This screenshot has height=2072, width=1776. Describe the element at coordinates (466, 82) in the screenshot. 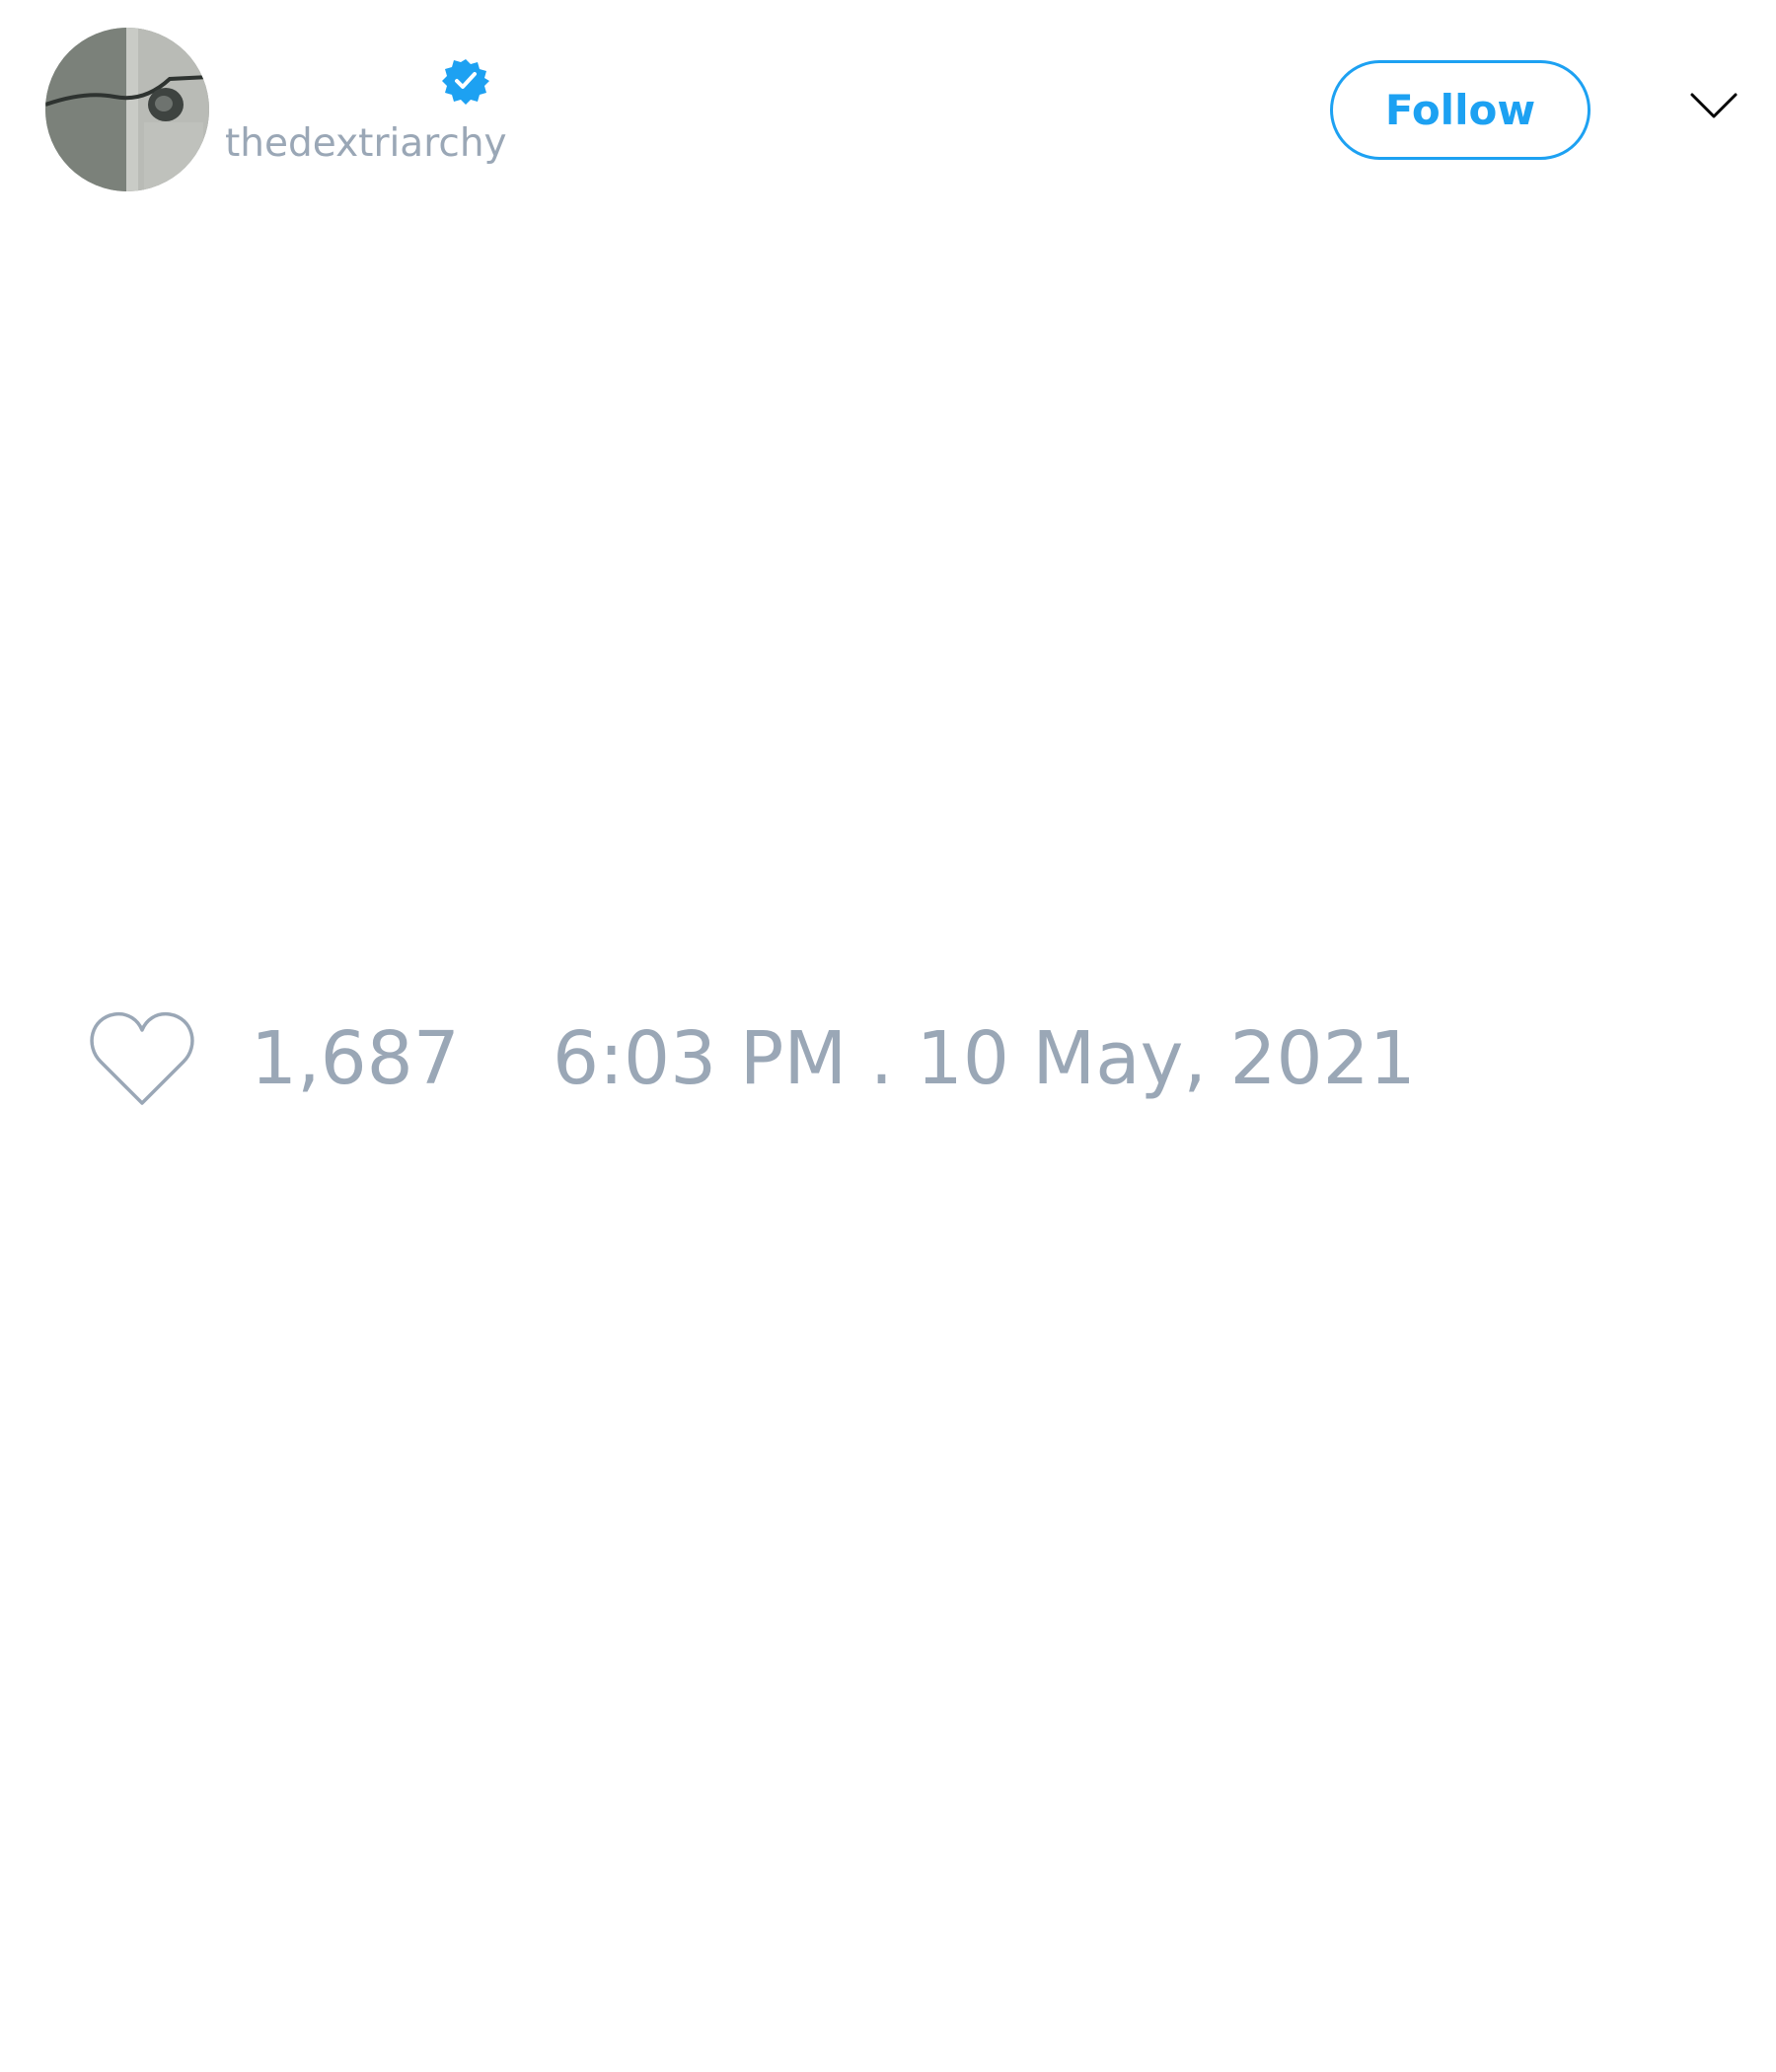

I see `verified-badge-icon` at that location.